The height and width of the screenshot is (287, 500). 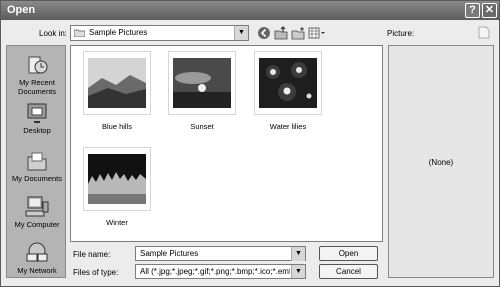 What do you see at coordinates (37, 75) in the screenshot?
I see `places-item-recent: My Recent Documents` at bounding box center [37, 75].